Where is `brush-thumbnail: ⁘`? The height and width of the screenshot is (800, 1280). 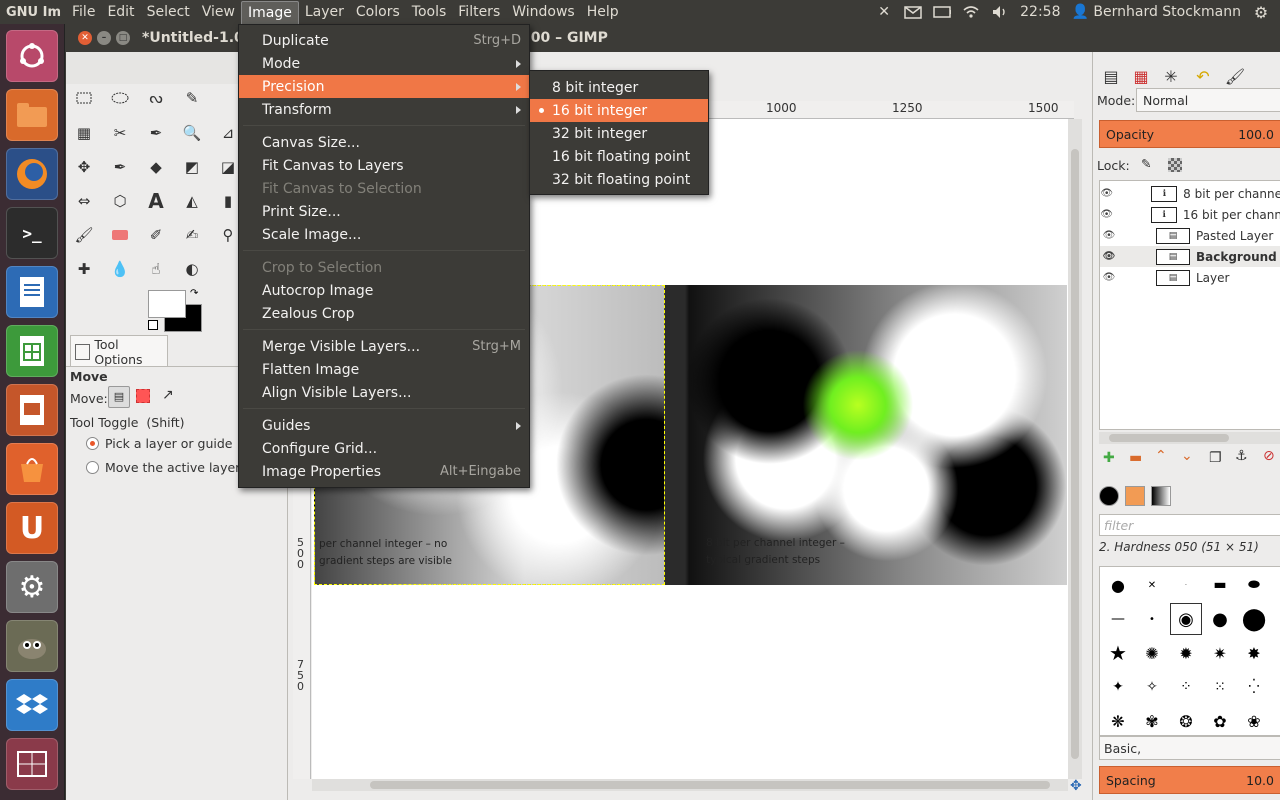
brush-thumbnail: ⁘ is located at coordinates (1186, 687).